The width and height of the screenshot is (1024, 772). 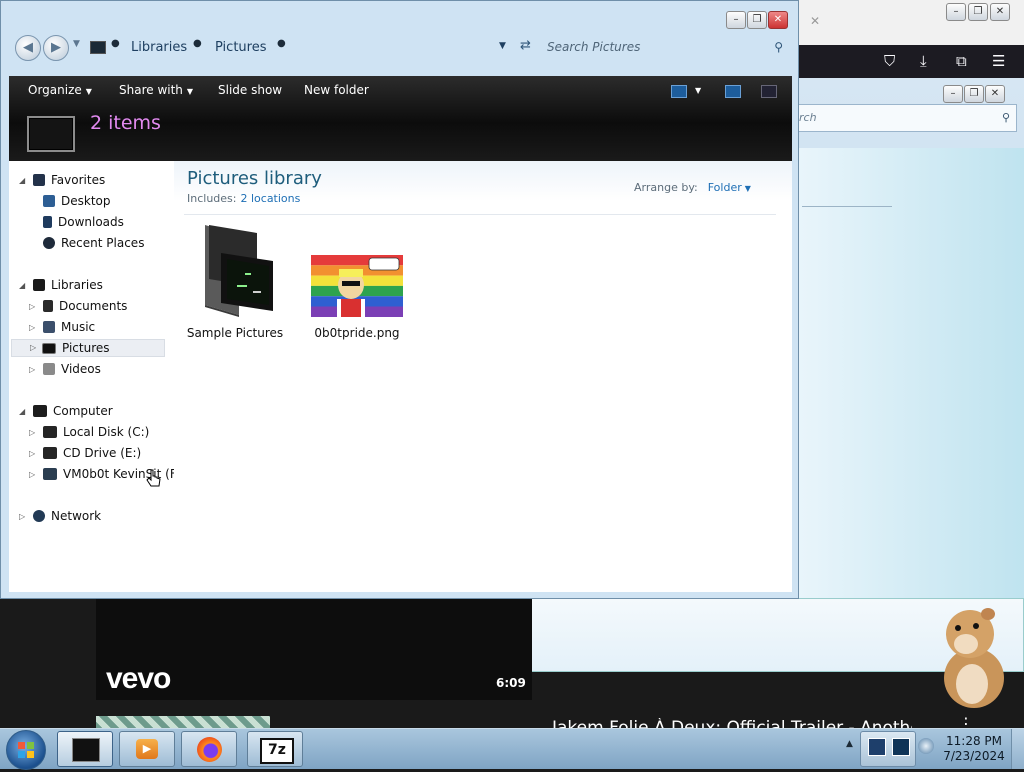 What do you see at coordinates (998, 61) in the screenshot?
I see `menu-icon: ☰` at bounding box center [998, 61].